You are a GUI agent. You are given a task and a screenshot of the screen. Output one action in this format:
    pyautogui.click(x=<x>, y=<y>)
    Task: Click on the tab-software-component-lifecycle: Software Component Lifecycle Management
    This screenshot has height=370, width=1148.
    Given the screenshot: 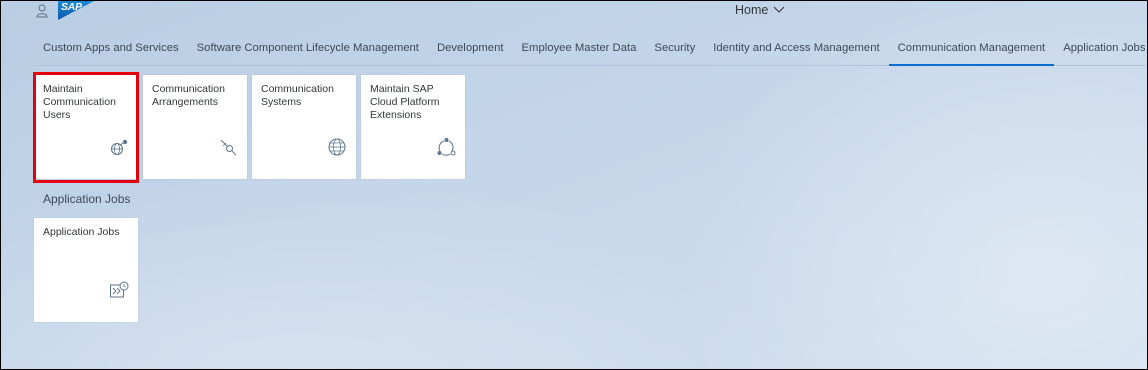 What is the action you would take?
    pyautogui.click(x=308, y=52)
    